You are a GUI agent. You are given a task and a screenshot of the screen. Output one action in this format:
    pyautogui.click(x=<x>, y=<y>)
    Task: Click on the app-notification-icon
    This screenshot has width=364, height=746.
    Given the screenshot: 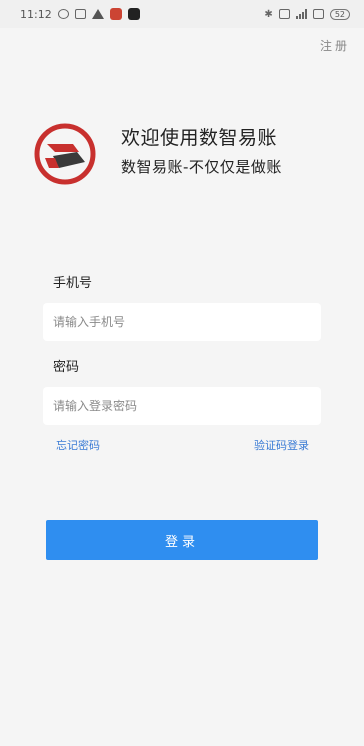 What is the action you would take?
    pyautogui.click(x=115, y=14)
    